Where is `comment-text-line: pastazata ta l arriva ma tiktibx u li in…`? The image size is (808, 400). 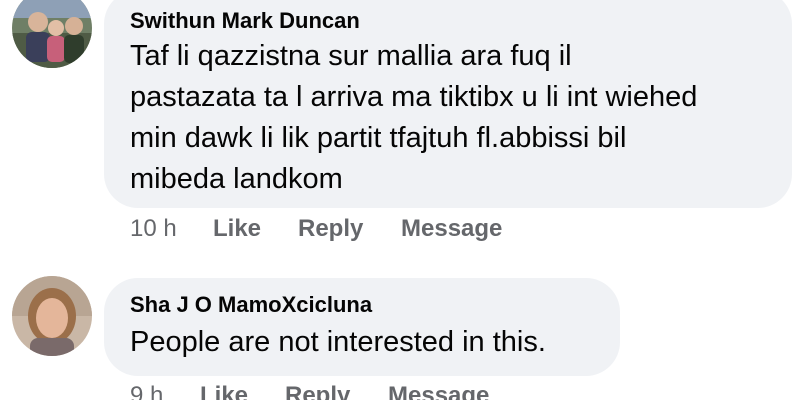 comment-text-line: pastazata ta l arriva ma tiktibx u li in… is located at coordinates (414, 97).